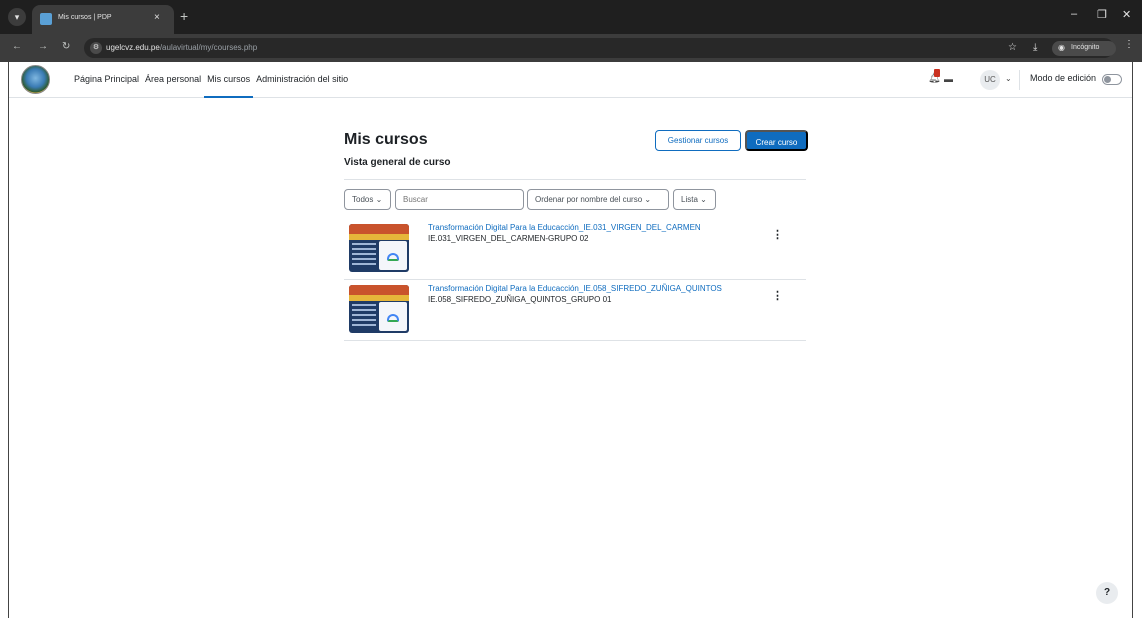  I want to click on messages-chat-icon: ▬, so click(948, 79).